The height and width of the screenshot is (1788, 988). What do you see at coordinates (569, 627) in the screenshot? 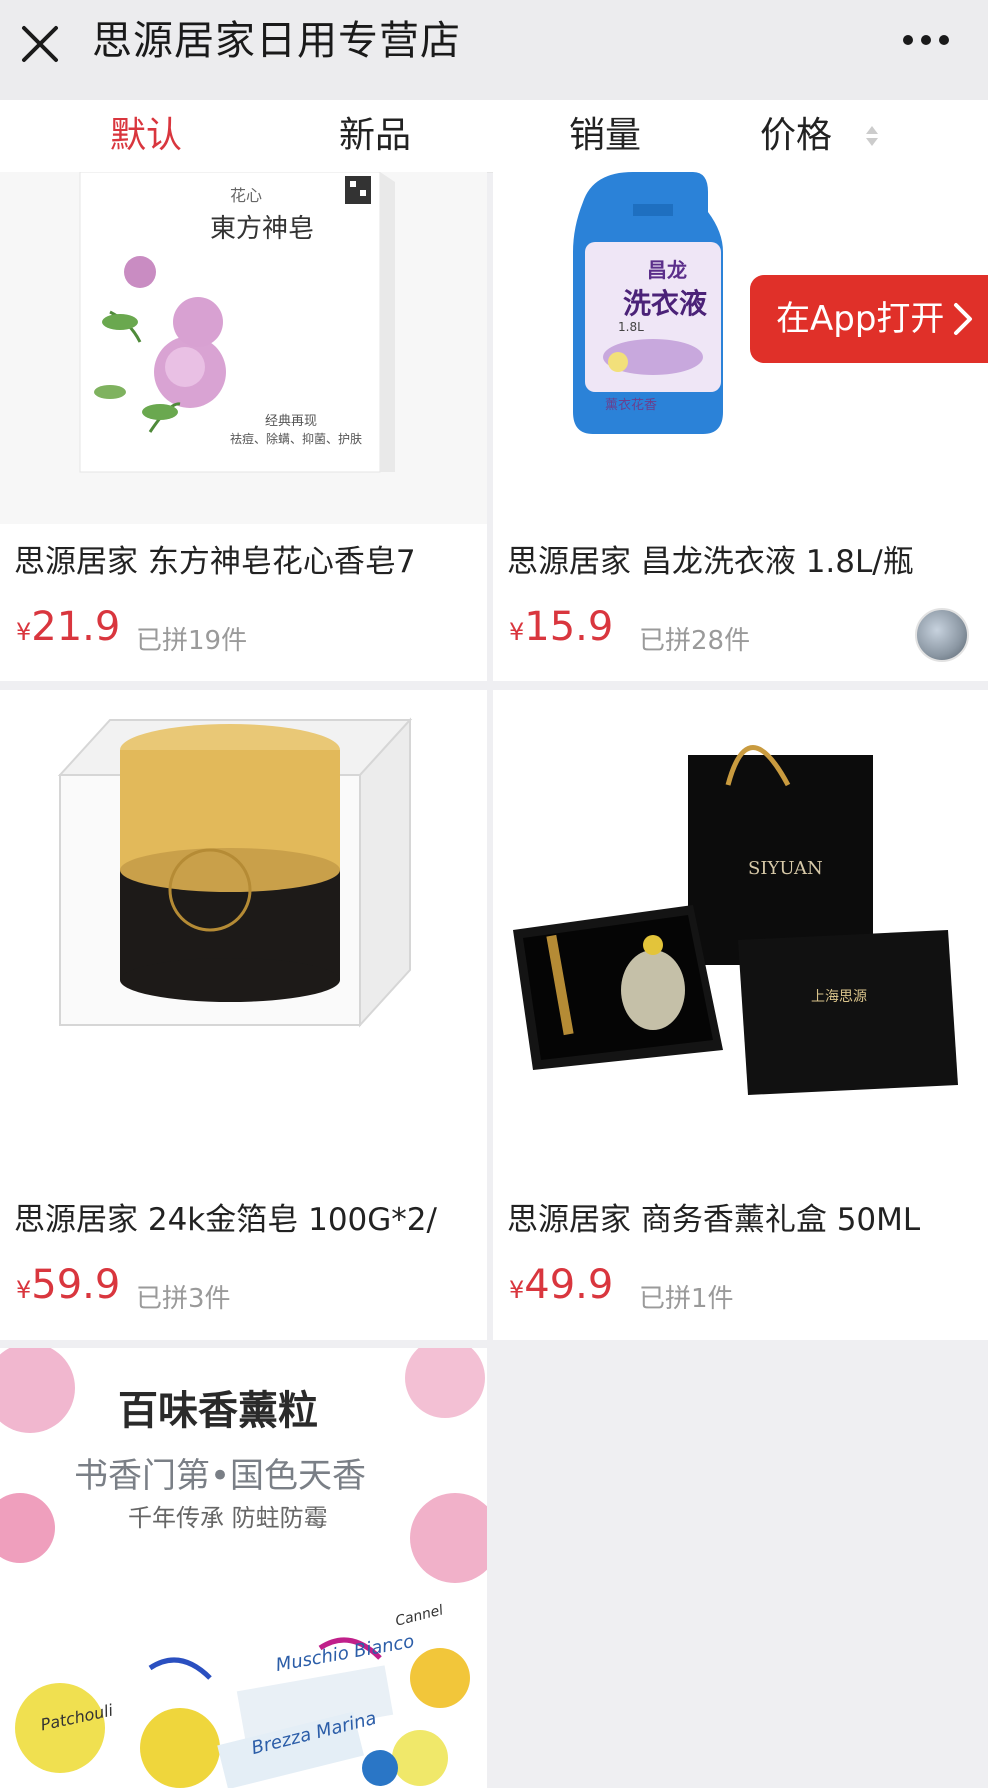
I see `price-value: 15.9` at bounding box center [569, 627].